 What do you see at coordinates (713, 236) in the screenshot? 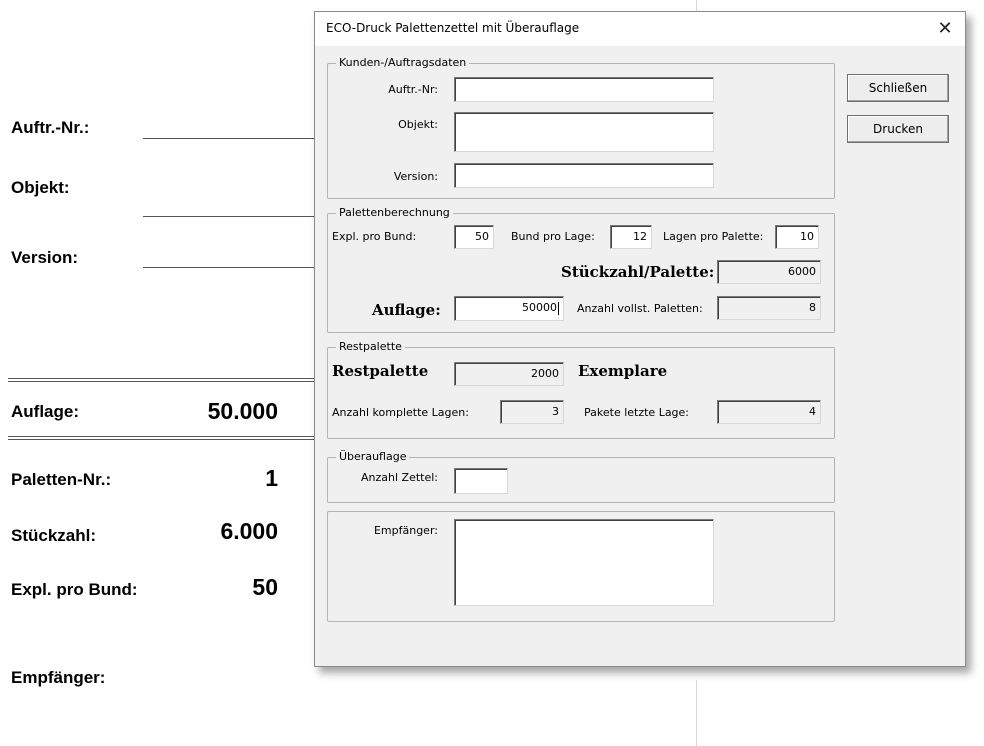
I see `layers-per-pallet-label: Lagen pro Palette:` at bounding box center [713, 236].